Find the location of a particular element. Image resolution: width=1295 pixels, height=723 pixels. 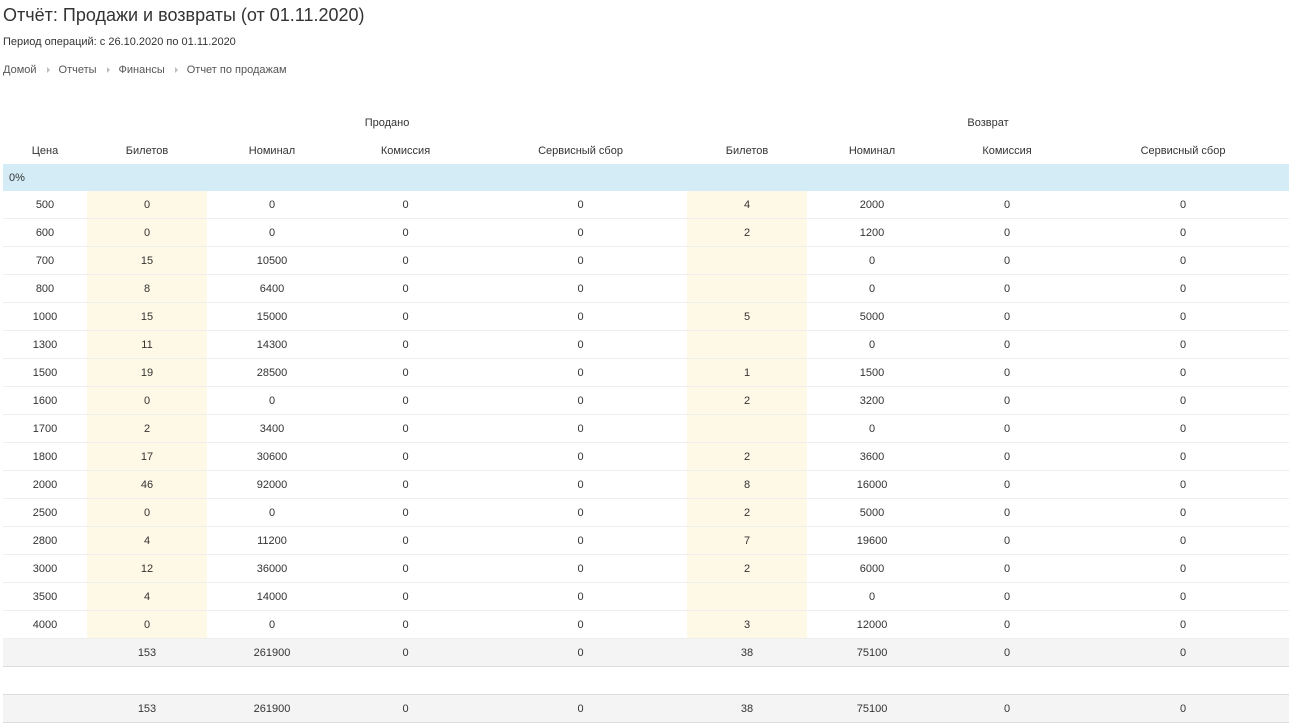

cell-sold-tickets: 15 is located at coordinates (147, 316).